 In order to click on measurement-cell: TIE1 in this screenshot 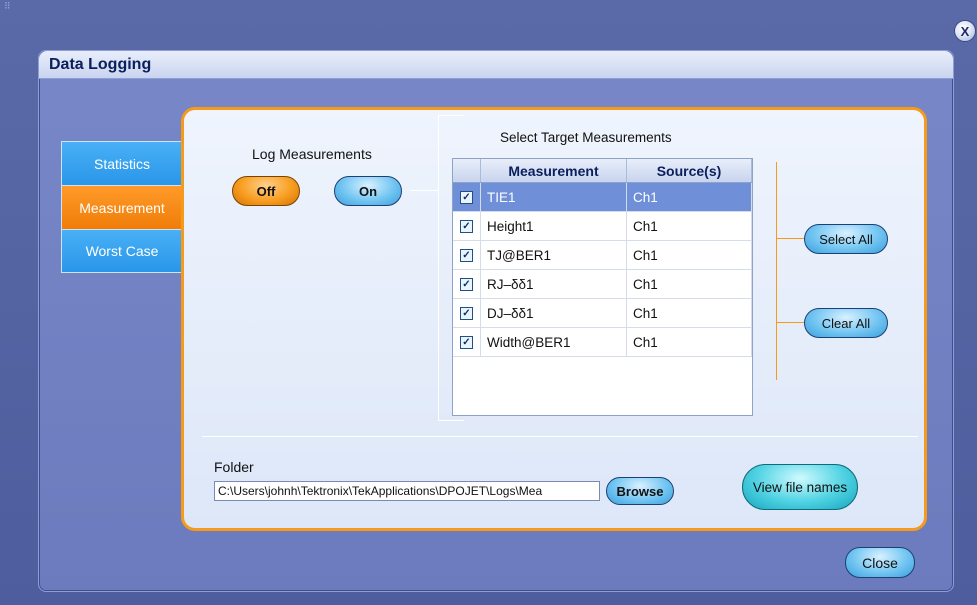, I will do `click(554, 197)`.